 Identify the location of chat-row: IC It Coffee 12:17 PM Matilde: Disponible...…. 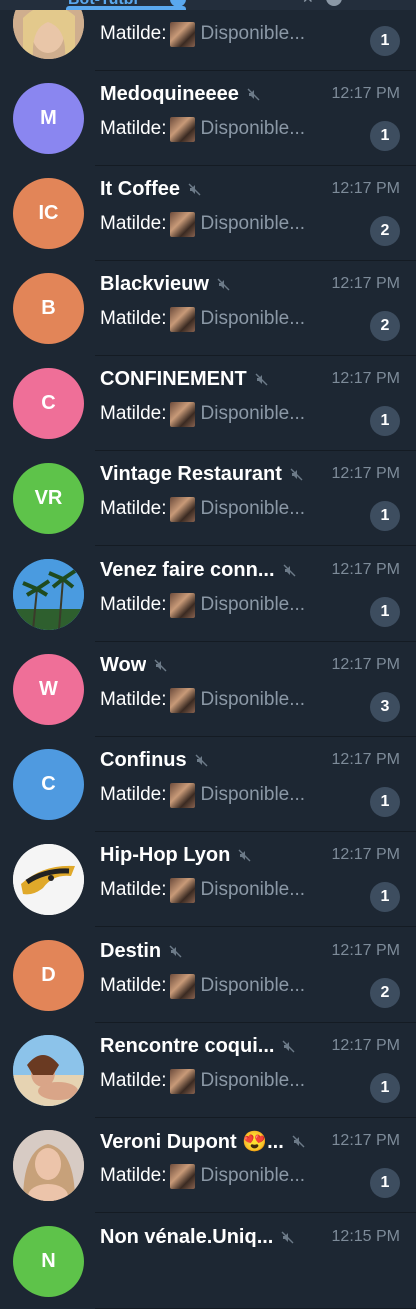
(208, 213).